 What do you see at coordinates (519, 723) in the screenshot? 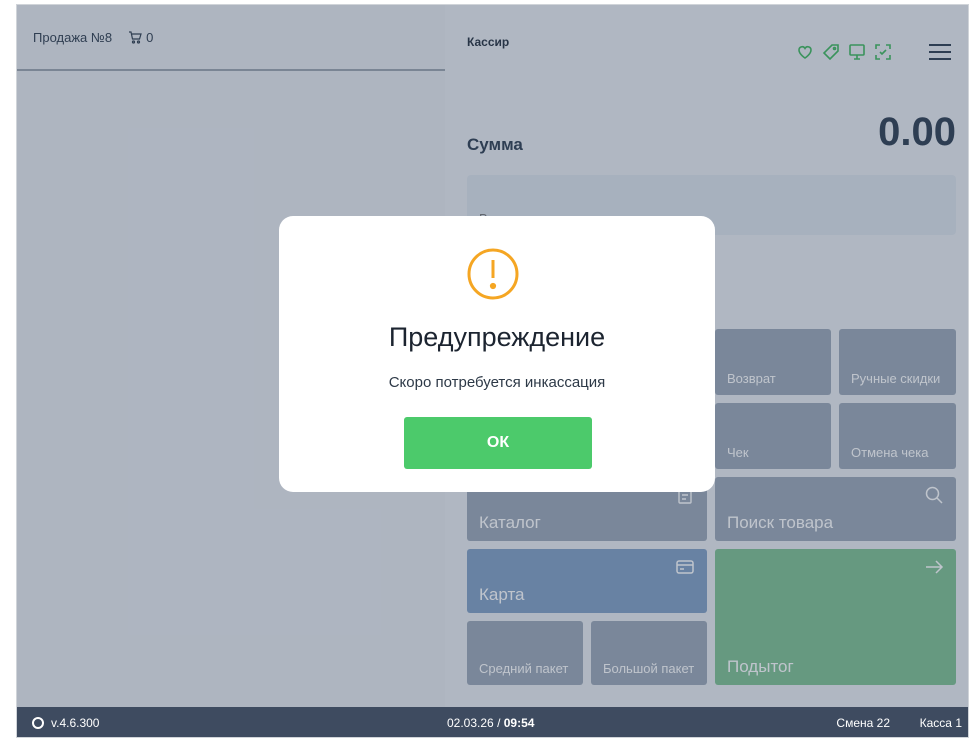
I see `time-text: 09:54` at bounding box center [519, 723].